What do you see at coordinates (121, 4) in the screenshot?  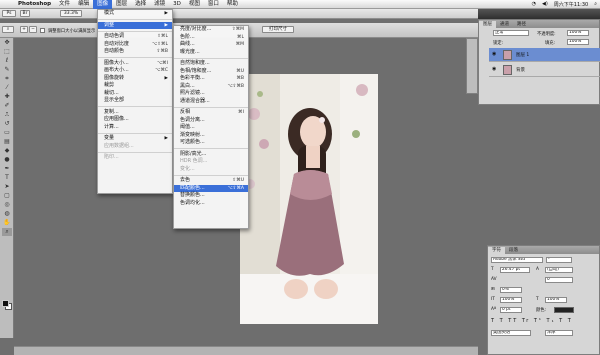 I see `menu-layer: 图层` at bounding box center [121, 4].